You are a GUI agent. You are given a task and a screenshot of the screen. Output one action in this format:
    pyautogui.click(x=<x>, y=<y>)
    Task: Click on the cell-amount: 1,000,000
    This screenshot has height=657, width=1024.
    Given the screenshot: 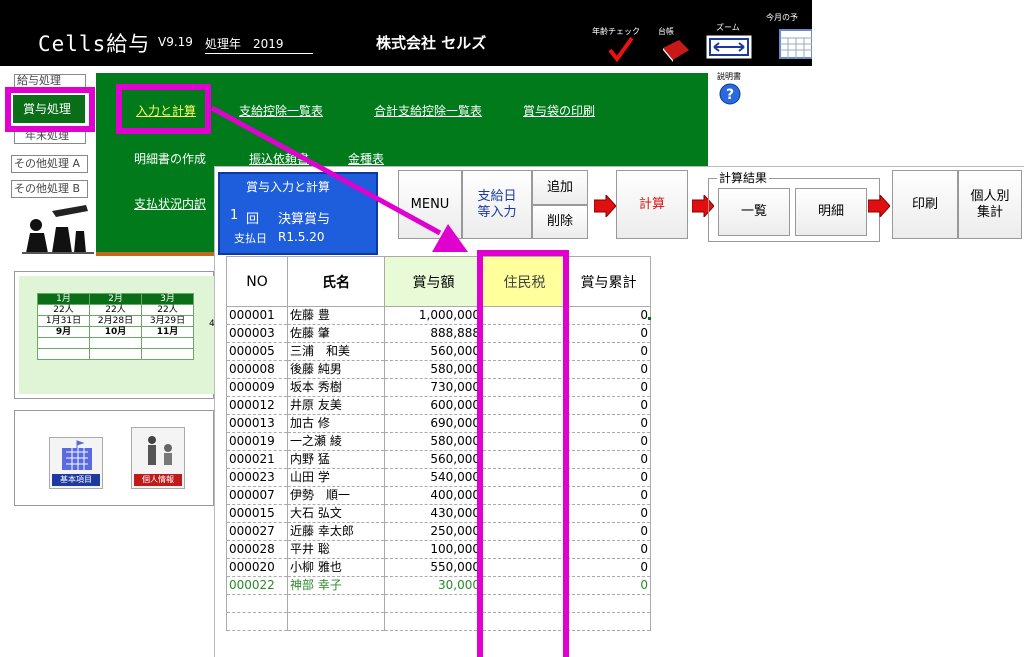 What is the action you would take?
    pyautogui.click(x=433, y=315)
    